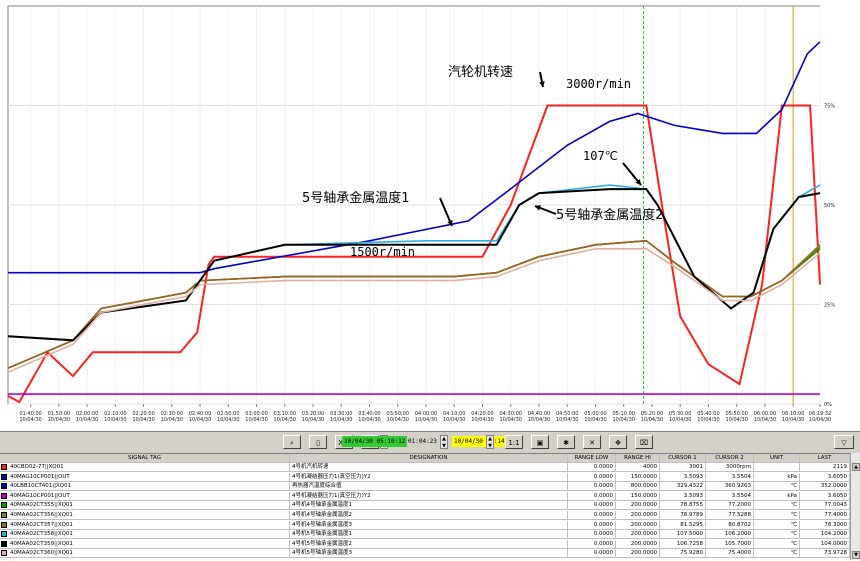 This screenshot has width=860, height=561. Describe the element at coordinates (429, 487) in the screenshot. I see `cell-designation: 再热器汽温度综合值` at that location.